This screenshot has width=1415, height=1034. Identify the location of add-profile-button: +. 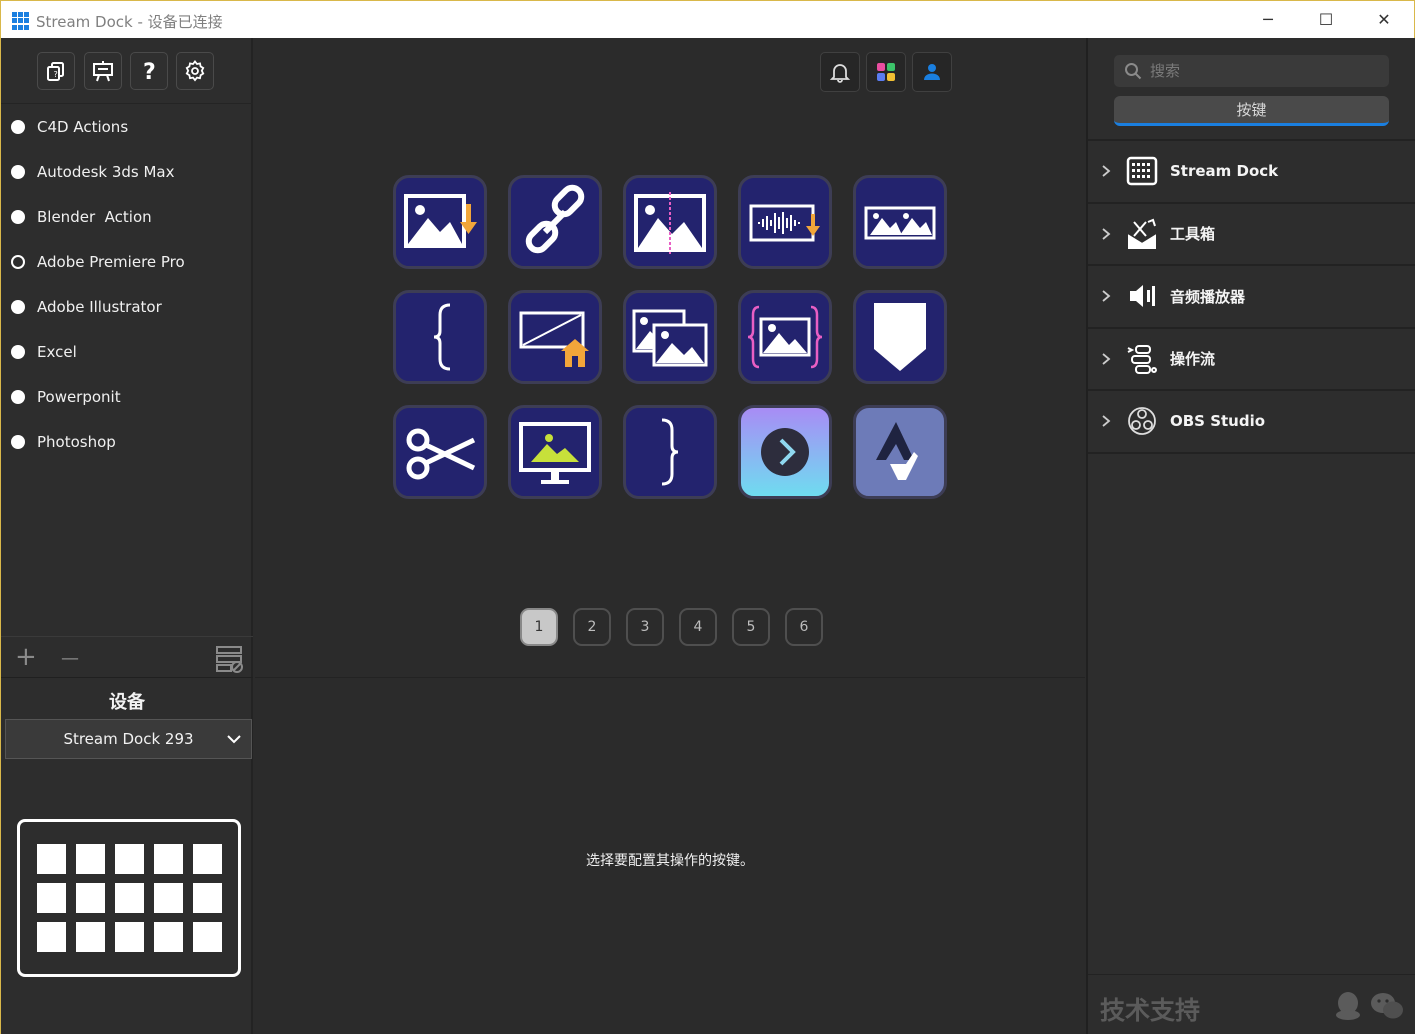
(26, 657).